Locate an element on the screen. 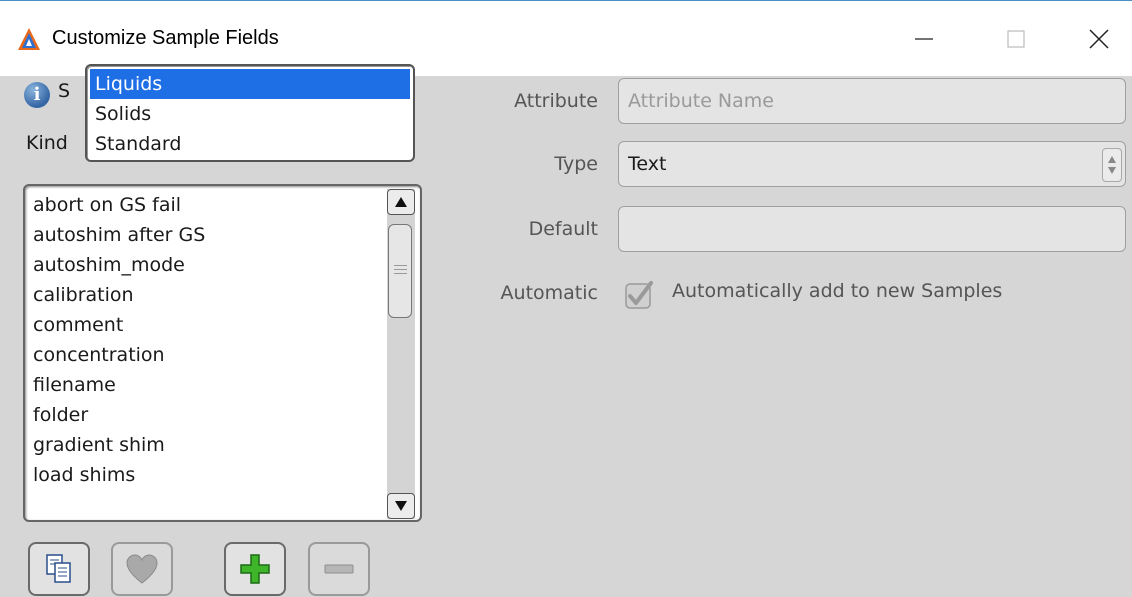  type-label: Type is located at coordinates (576, 164).